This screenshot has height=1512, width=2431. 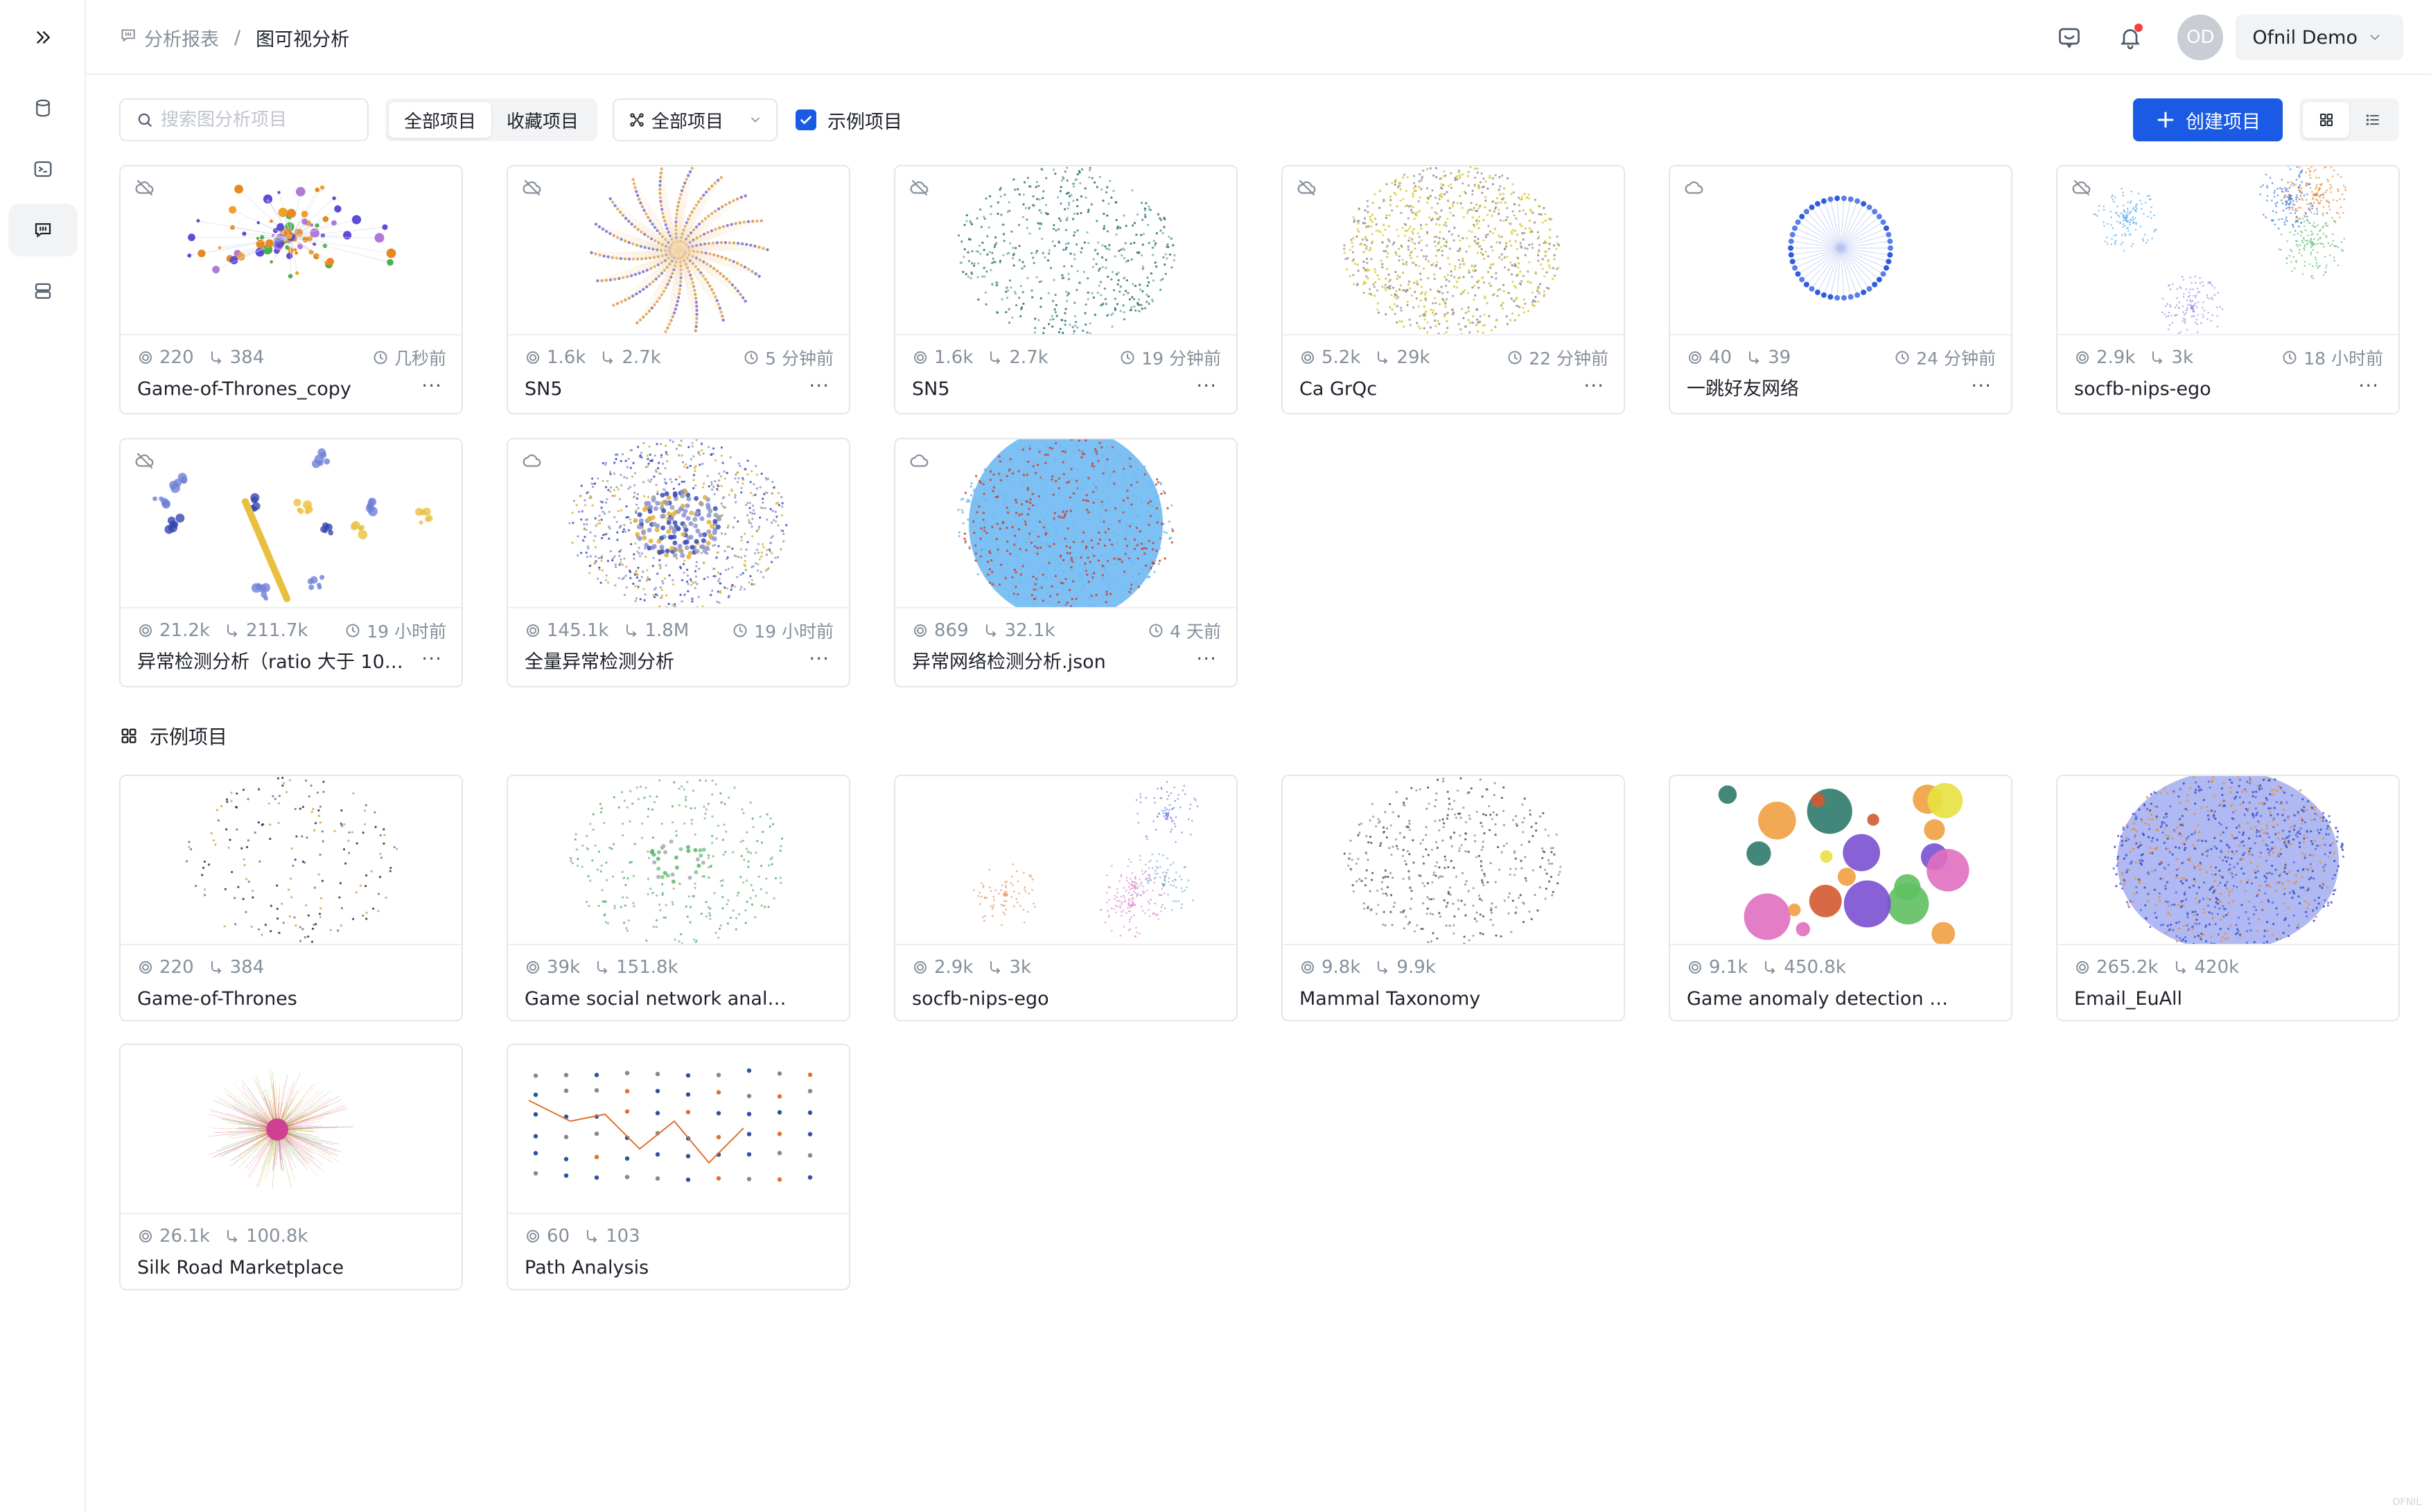 What do you see at coordinates (1515, 357) in the screenshot?
I see `clock-icon` at bounding box center [1515, 357].